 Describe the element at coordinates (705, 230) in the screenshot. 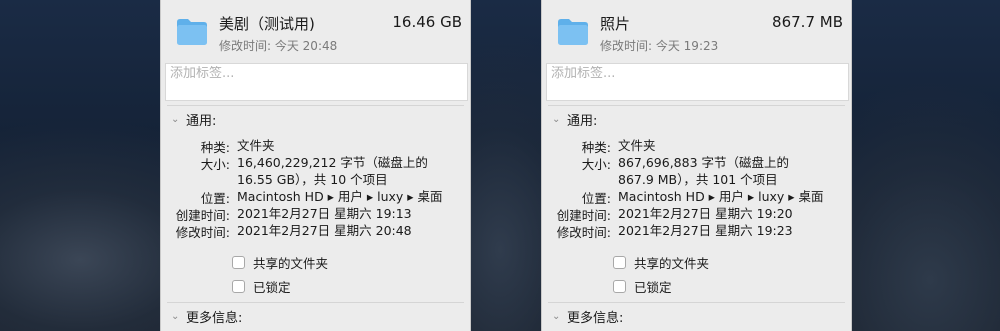

I see `modified-value: 2021年2月27日 星期六 19:23` at that location.